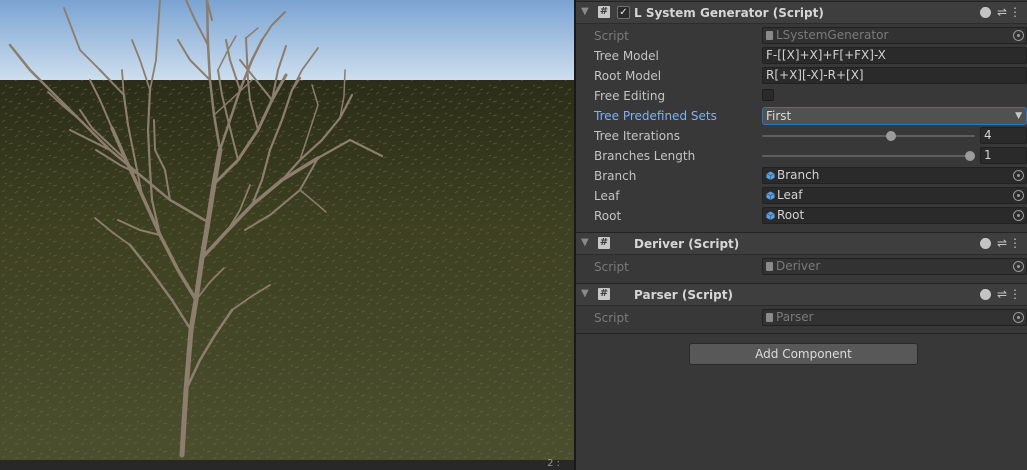 The image size is (1027, 470). I want to click on tree-model-row: Tree Model F-[[X]+X]+F[+FX]-X, so click(801, 56).